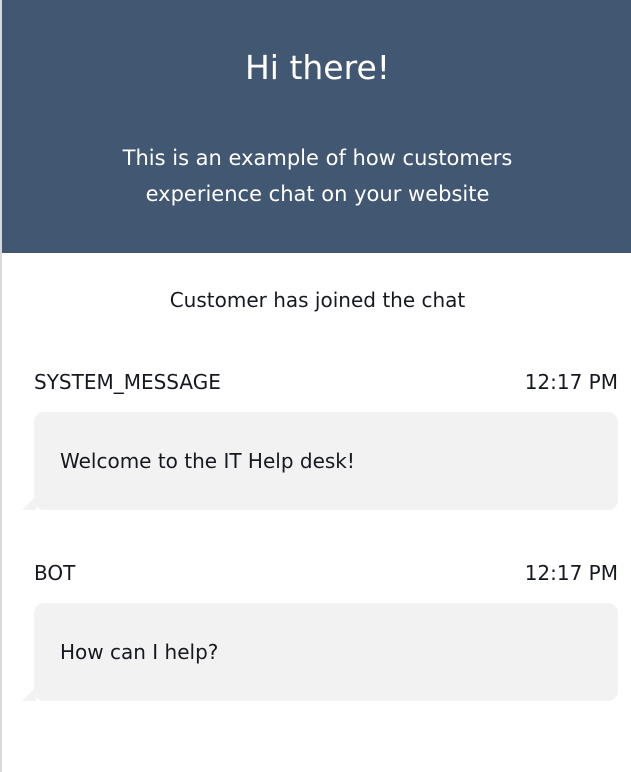 The width and height of the screenshot is (631, 772). Describe the element at coordinates (317, 300) in the screenshot. I see `join-notice: Customer has joined the chat` at that location.